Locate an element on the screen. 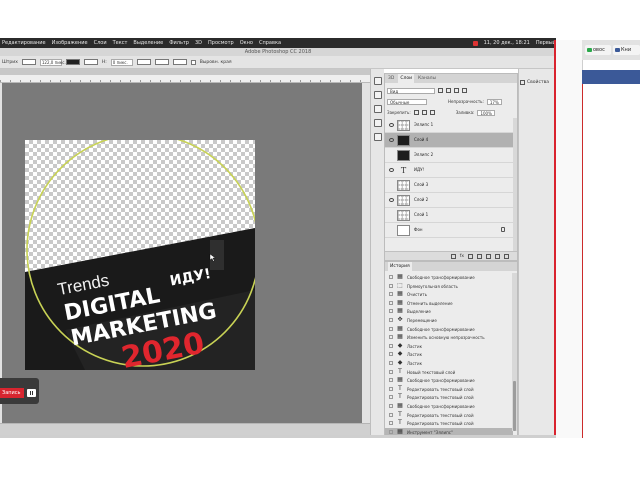 The width and height of the screenshot is (640, 480). layer-row: Эллипс 2 is located at coordinates (449, 155).